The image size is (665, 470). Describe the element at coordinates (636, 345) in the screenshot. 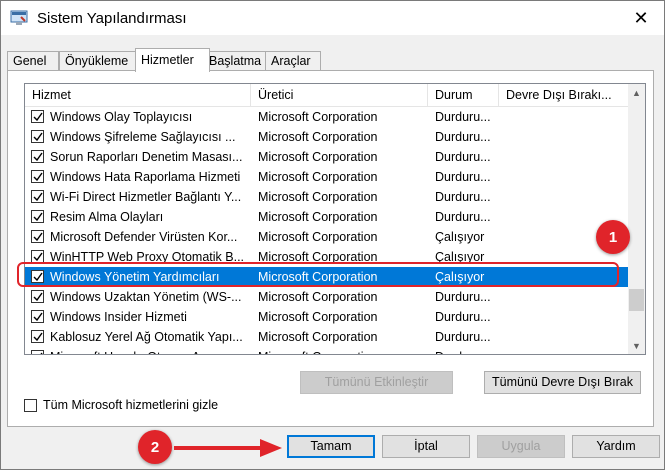

I see `scroll-down-arrow-icon: ▼` at that location.